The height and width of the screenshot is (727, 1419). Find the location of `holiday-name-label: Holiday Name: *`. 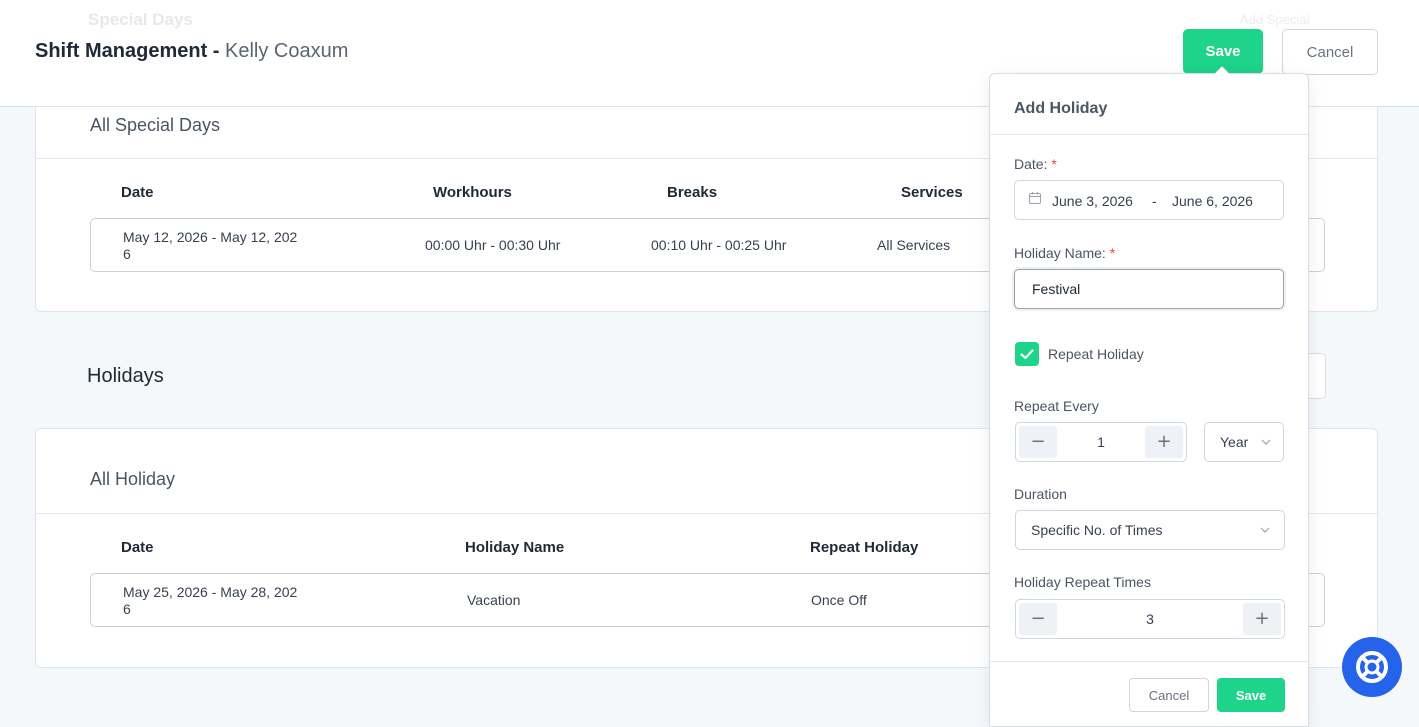

holiday-name-label: Holiday Name: * is located at coordinates (1064, 253).